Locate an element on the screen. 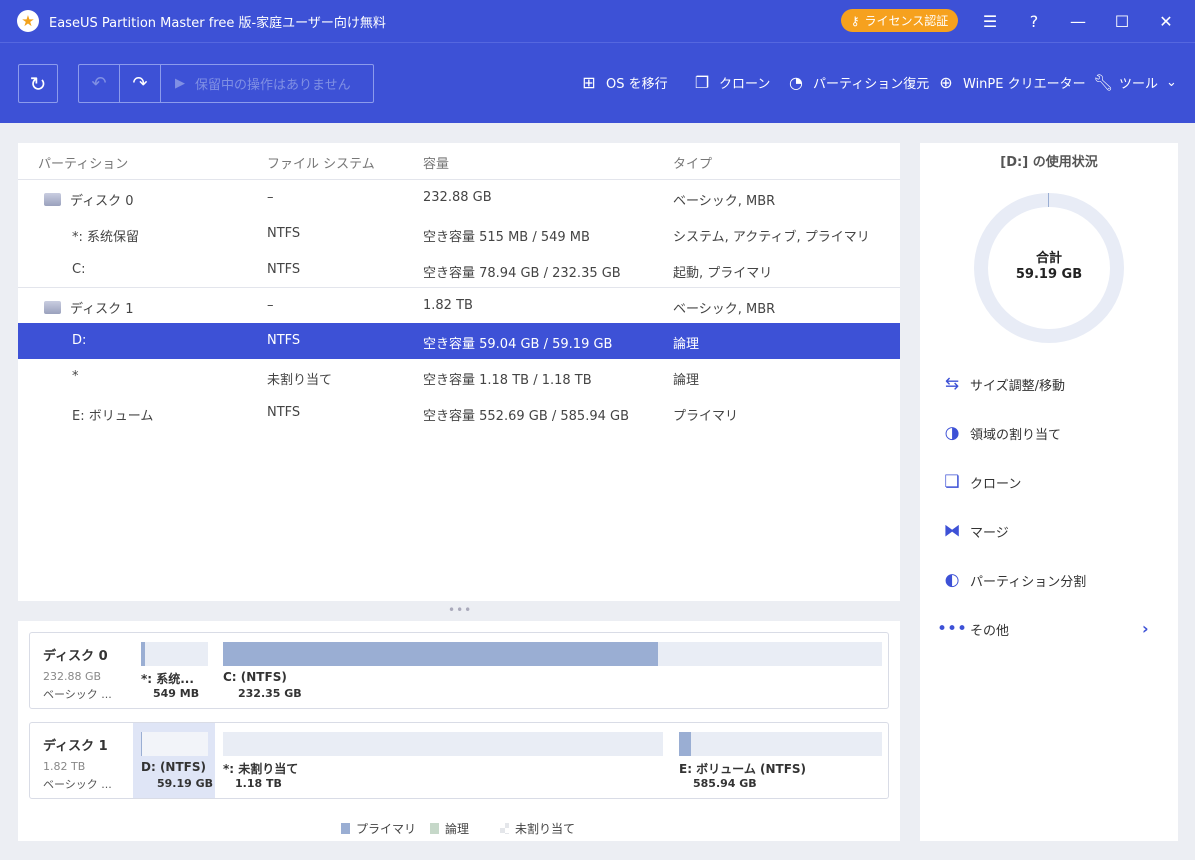  legend-logical: 論理 is located at coordinates (449, 828).